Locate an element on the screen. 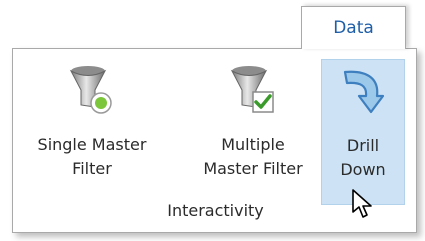 This screenshot has height=241, width=425. curved-arrow-down-icon is located at coordinates (364, 92).